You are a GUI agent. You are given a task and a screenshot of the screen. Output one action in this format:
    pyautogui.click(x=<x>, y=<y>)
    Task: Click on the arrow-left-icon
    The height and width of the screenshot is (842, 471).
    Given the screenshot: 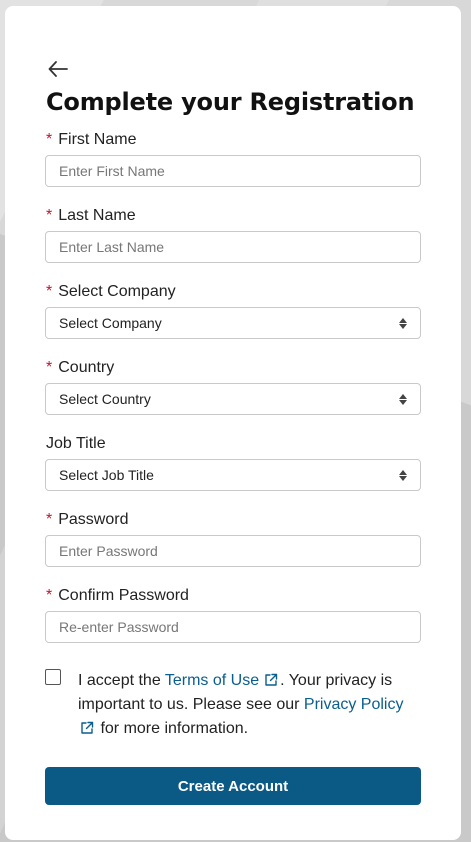 What is the action you would take?
    pyautogui.click(x=58, y=69)
    